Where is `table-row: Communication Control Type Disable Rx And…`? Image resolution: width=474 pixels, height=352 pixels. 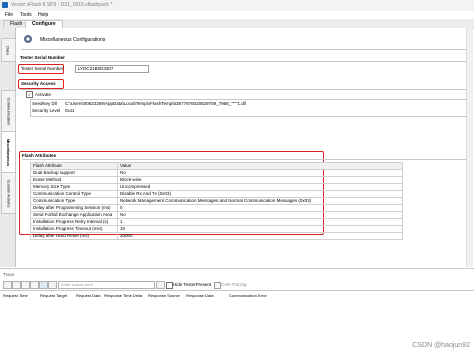
table-row: Communication Control Type Disable Rx And… is located at coordinates (216, 194).